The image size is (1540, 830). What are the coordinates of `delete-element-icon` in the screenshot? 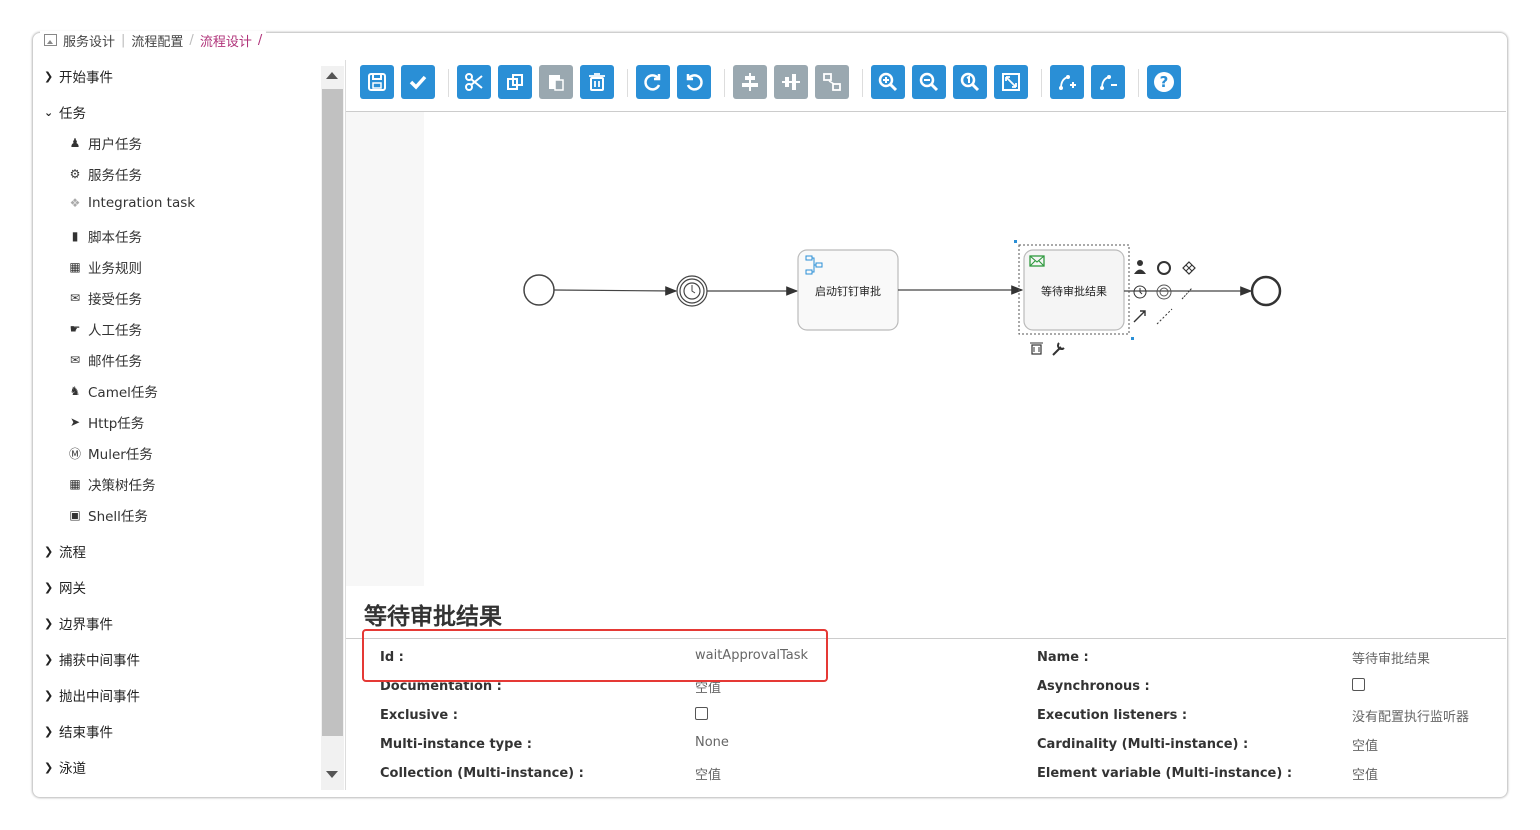 It's located at (1036, 348).